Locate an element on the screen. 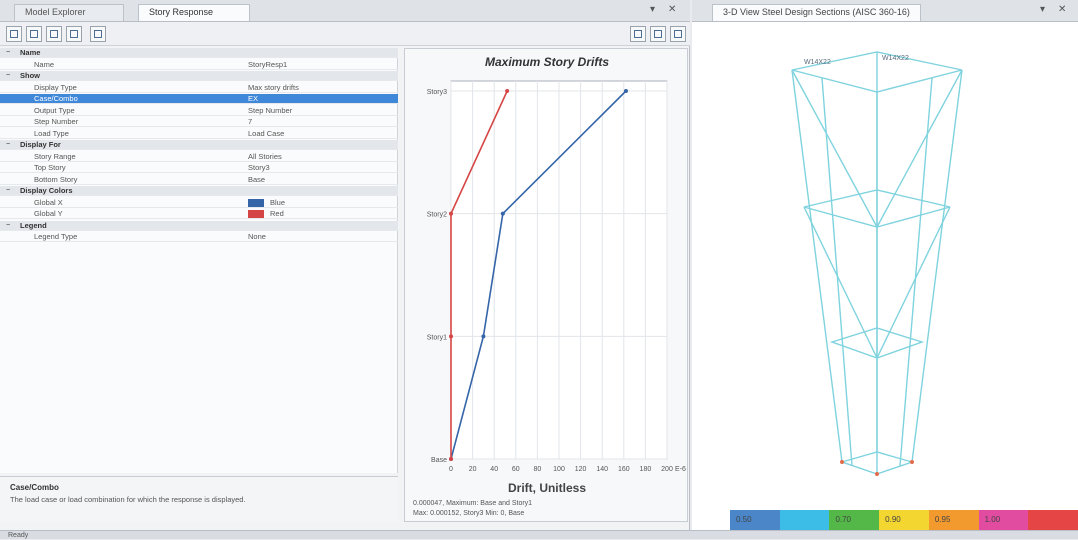  legend-bar: 0.50 0.70 0.90 0.95 1.00 is located at coordinates (904, 520).